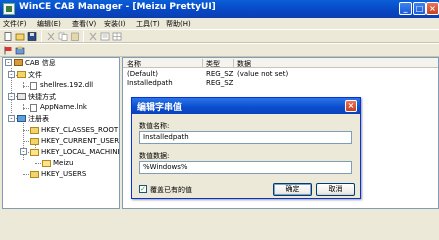  Describe the element at coordinates (351, 106) in the screenshot. I see `dialog-close-button: ×` at that location.